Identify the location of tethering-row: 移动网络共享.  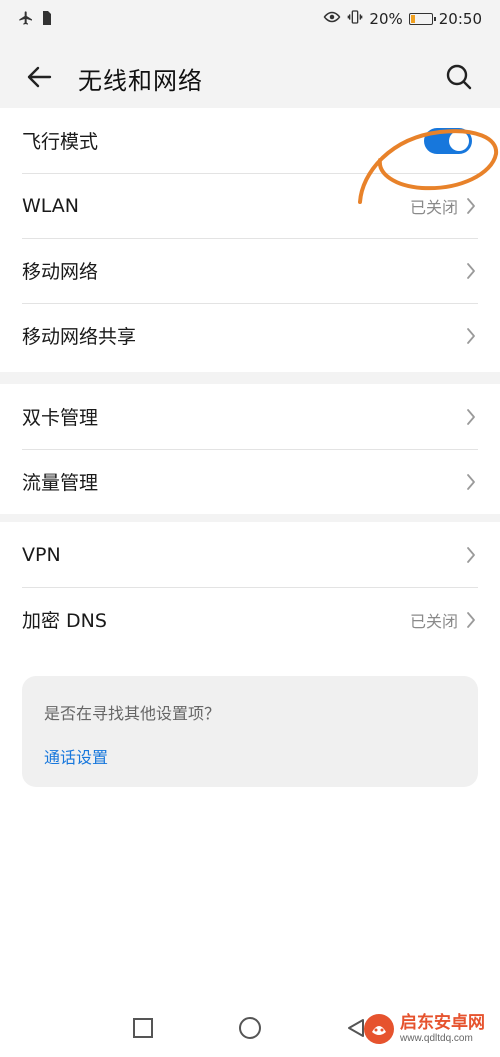
(250, 335).